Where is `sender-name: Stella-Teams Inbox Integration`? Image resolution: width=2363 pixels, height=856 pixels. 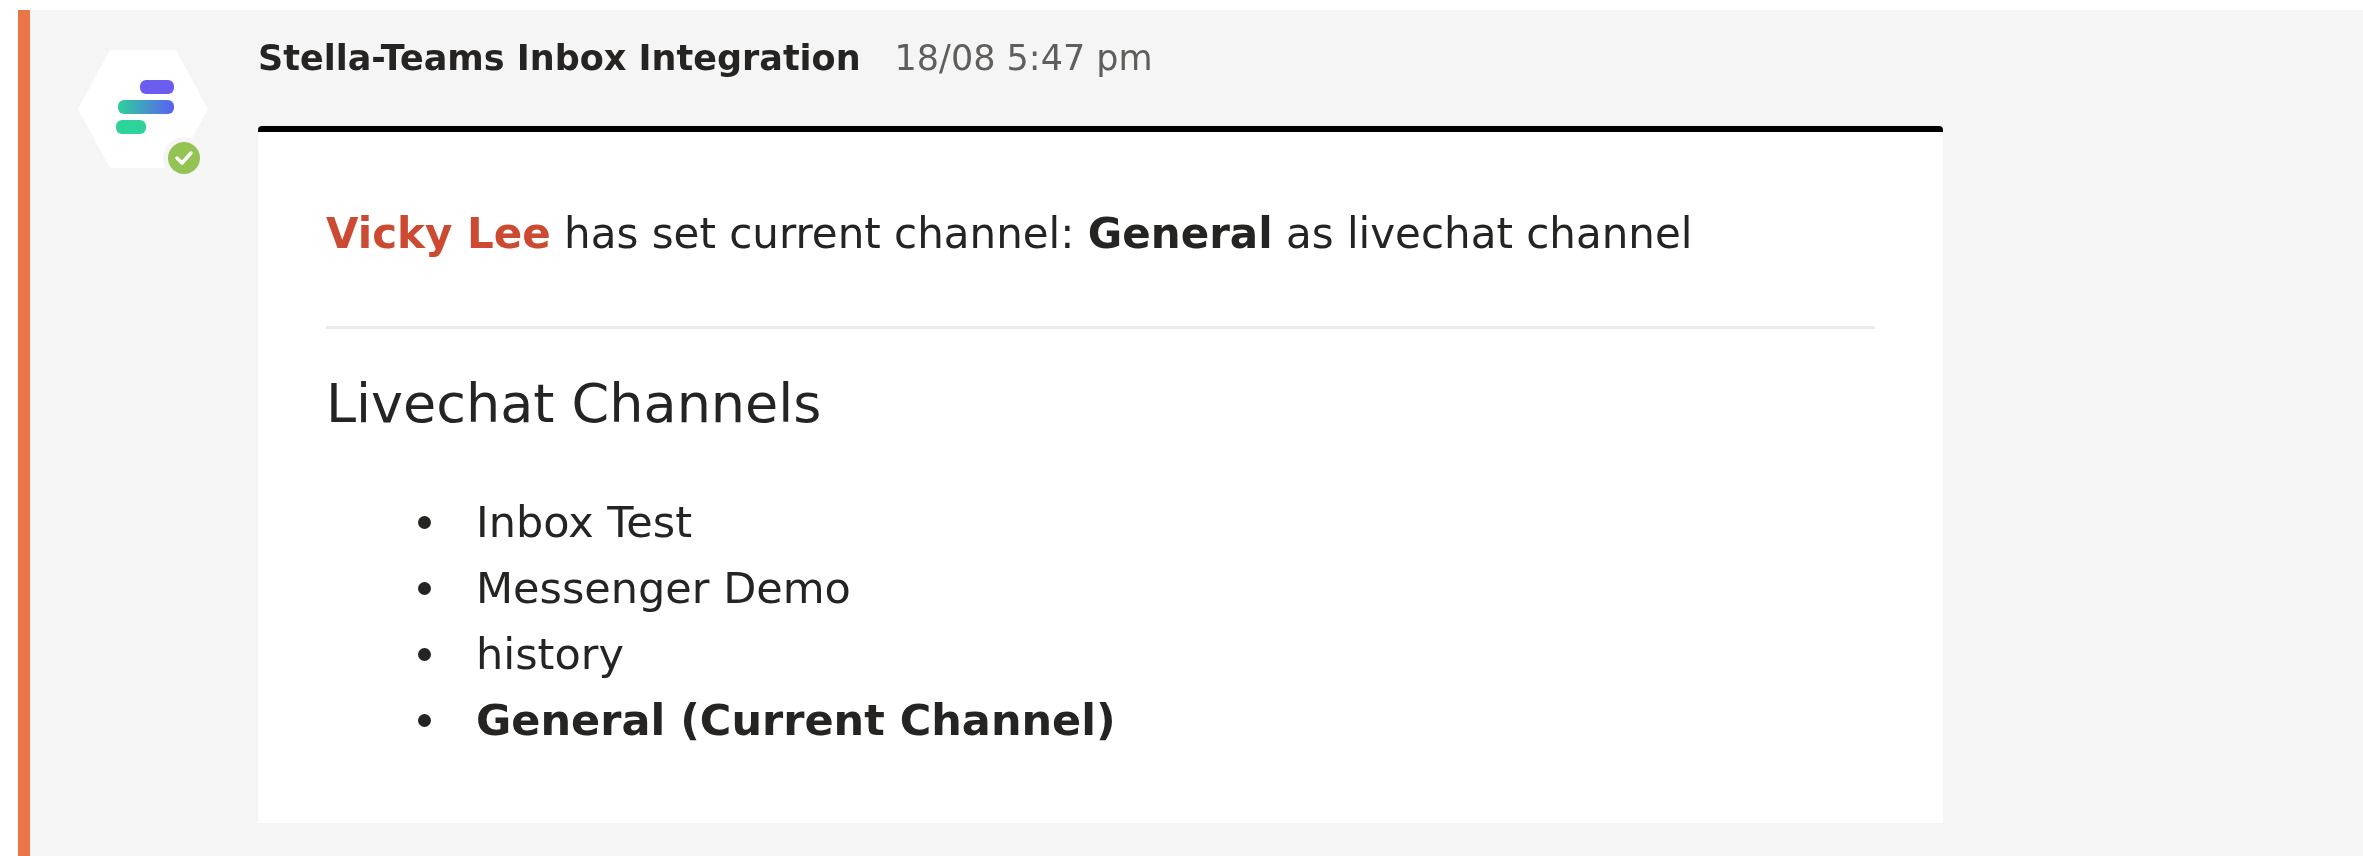
sender-name: Stella-Teams Inbox Integration is located at coordinates (559, 58).